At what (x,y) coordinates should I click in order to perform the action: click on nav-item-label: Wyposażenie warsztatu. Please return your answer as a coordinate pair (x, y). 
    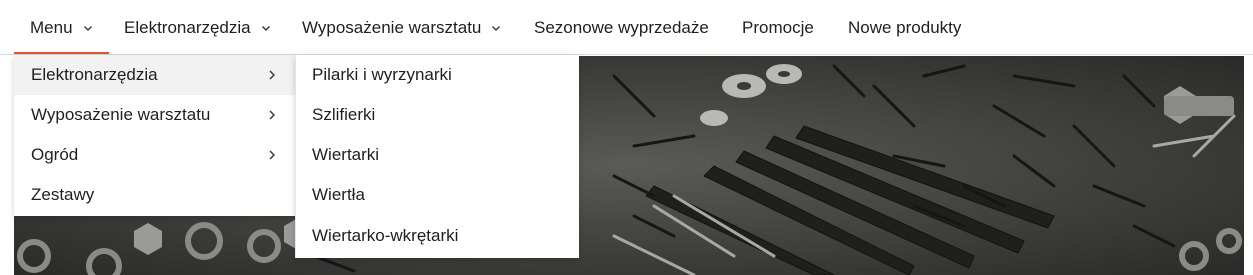
    Looking at the image, I should click on (392, 27).